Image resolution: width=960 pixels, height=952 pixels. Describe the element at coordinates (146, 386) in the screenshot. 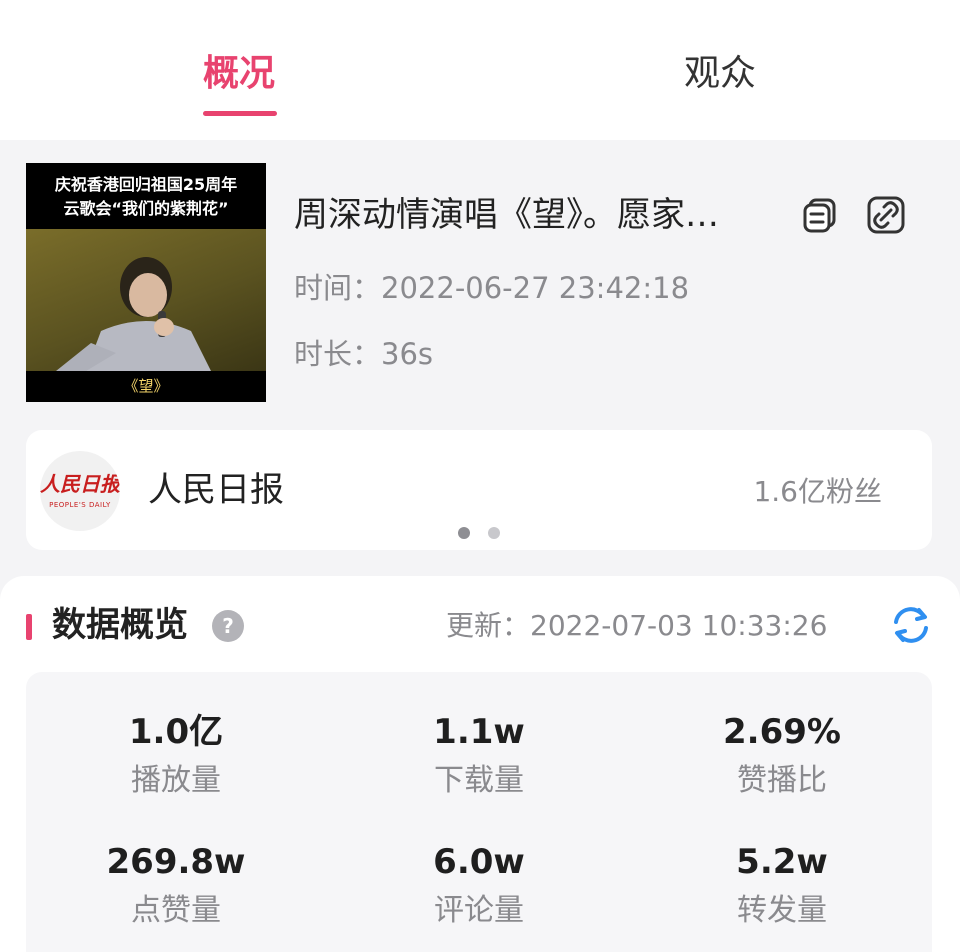

I see `thumbnail-caption: 《望》` at that location.